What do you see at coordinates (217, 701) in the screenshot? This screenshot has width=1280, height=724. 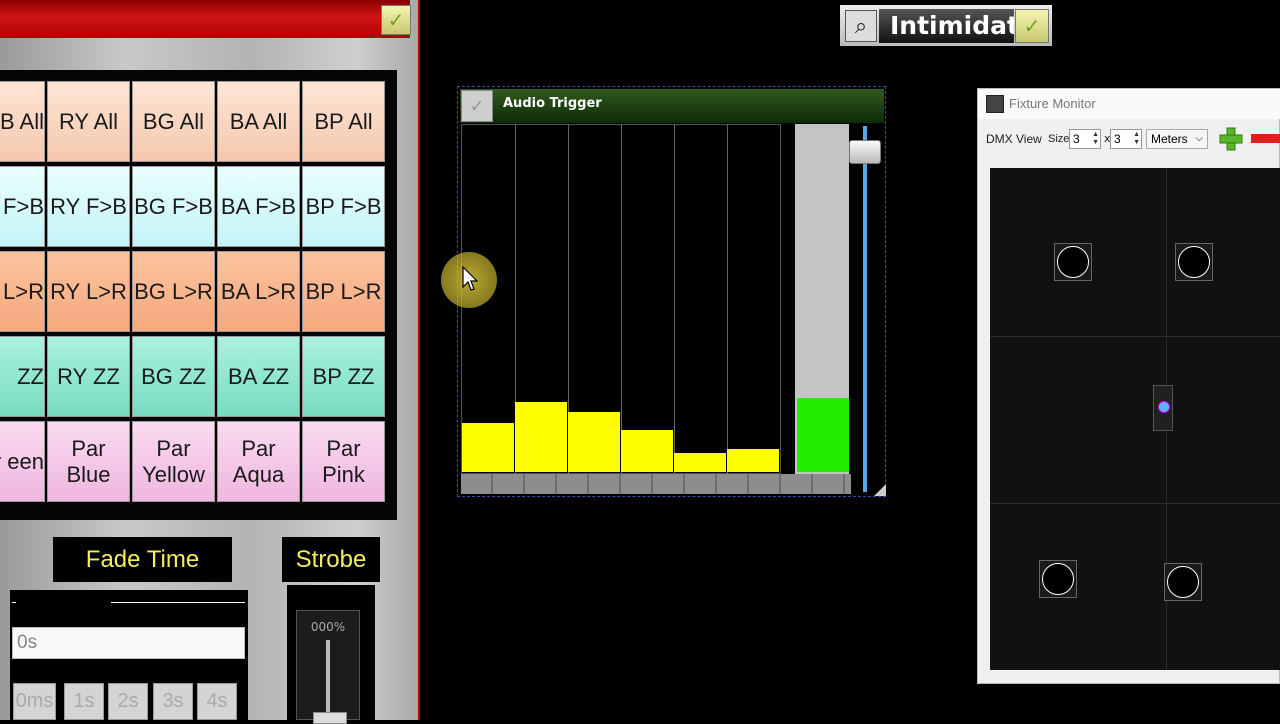 I see `preset-4s-button: 4s` at bounding box center [217, 701].